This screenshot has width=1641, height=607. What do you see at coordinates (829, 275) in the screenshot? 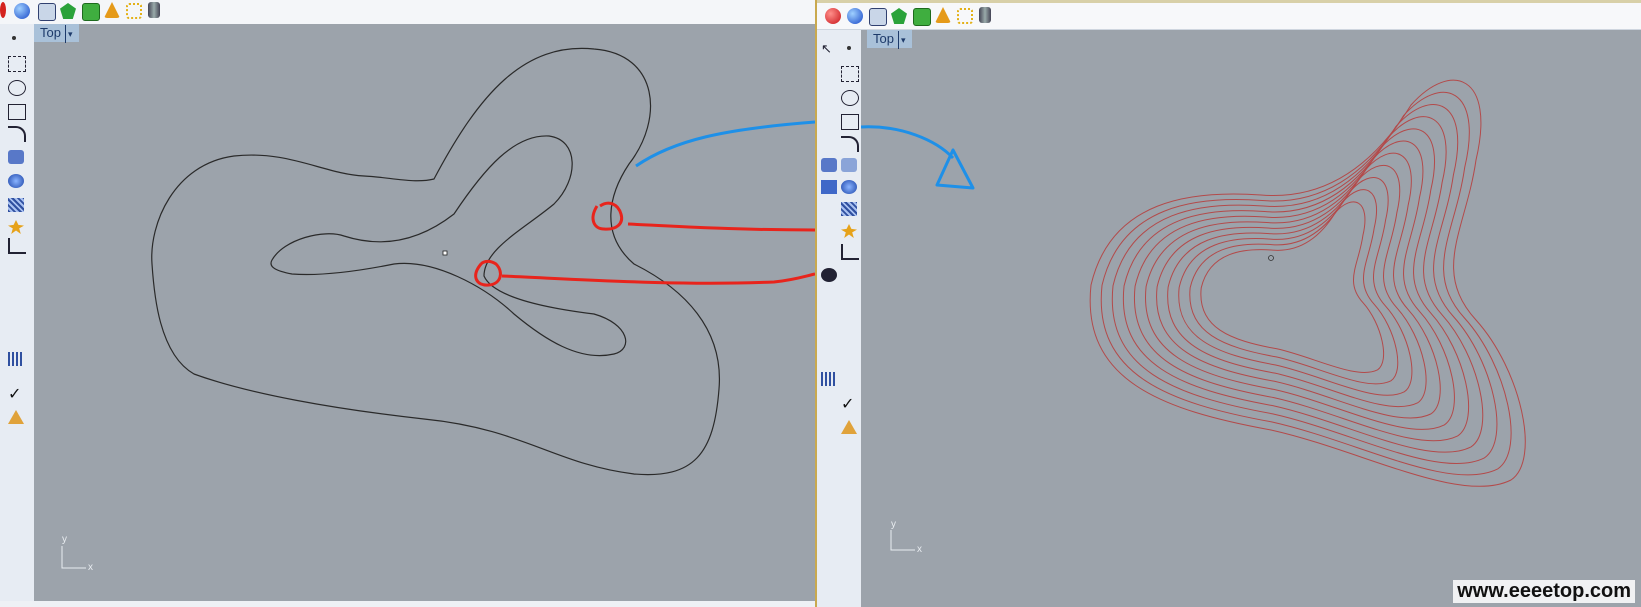
I see `analyze-icon` at bounding box center [829, 275].